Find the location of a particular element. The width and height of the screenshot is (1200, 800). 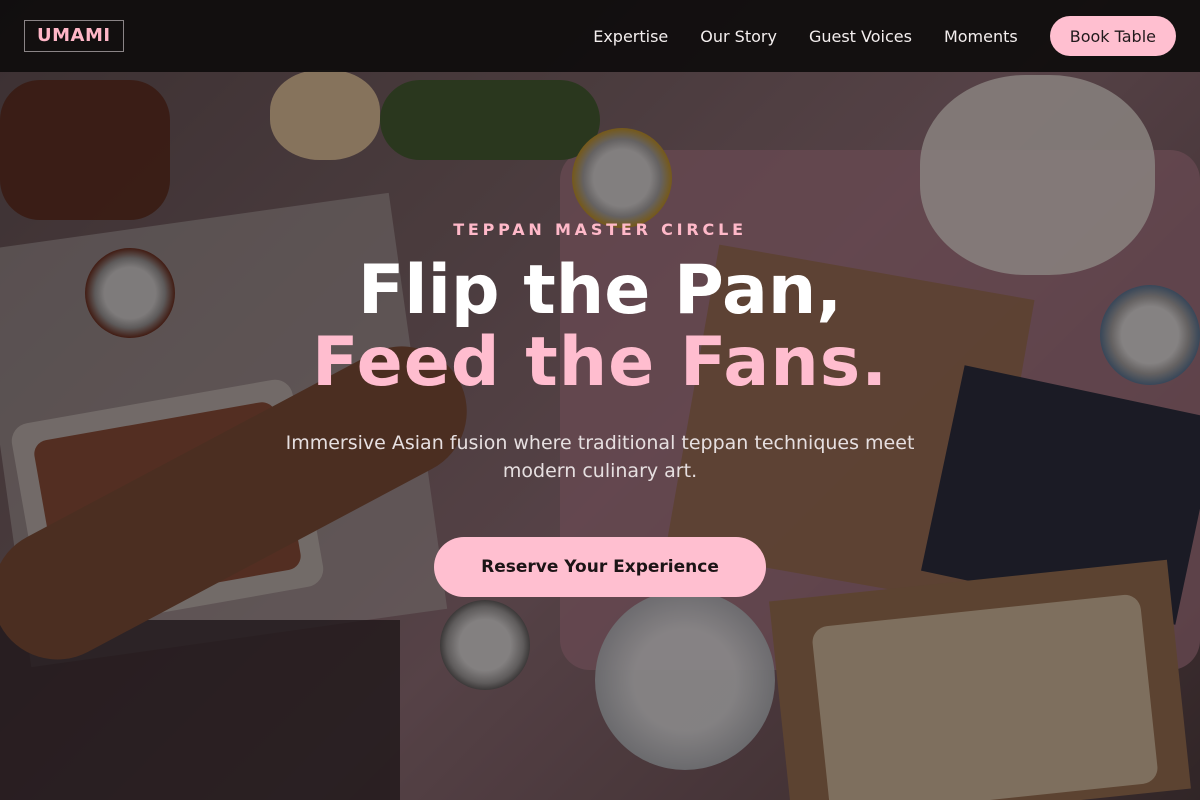

hero-headline: Flip the Pan, Feed the Fans. is located at coordinates (600, 327).